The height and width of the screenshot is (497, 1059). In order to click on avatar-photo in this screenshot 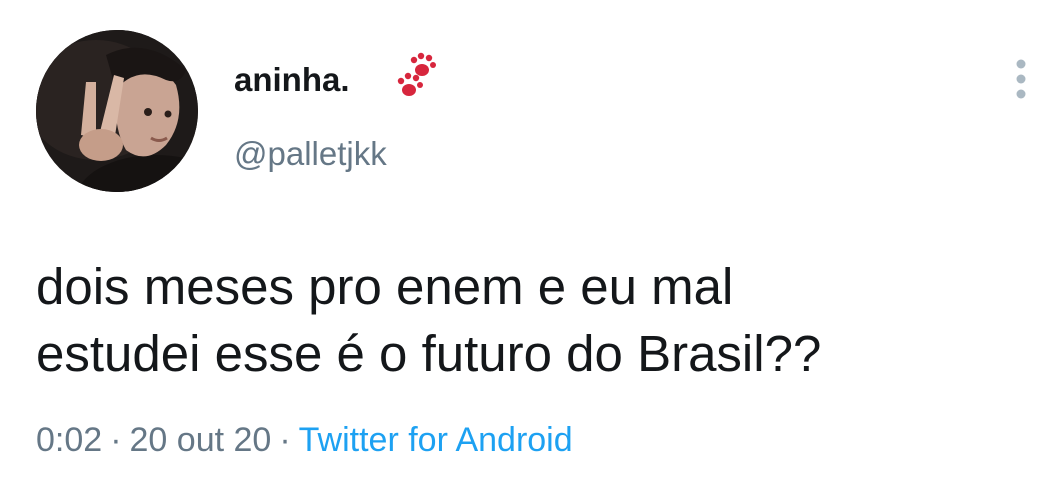, I will do `click(117, 111)`.